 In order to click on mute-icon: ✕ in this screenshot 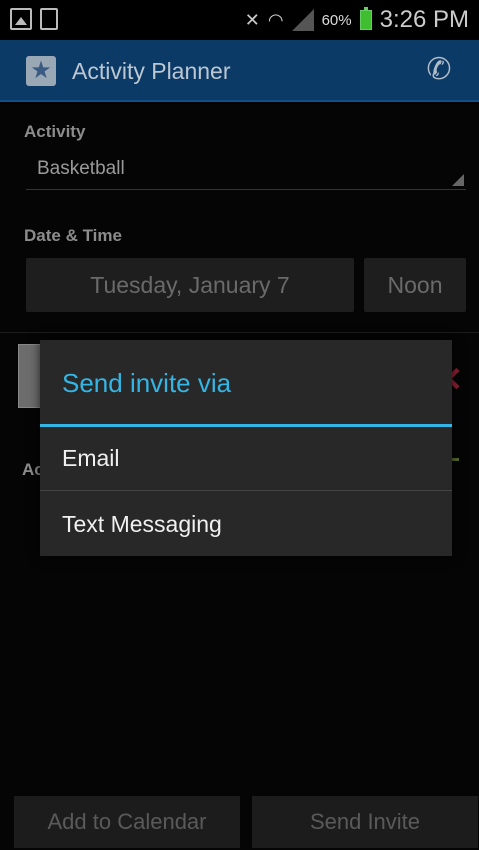, I will do `click(252, 19)`.